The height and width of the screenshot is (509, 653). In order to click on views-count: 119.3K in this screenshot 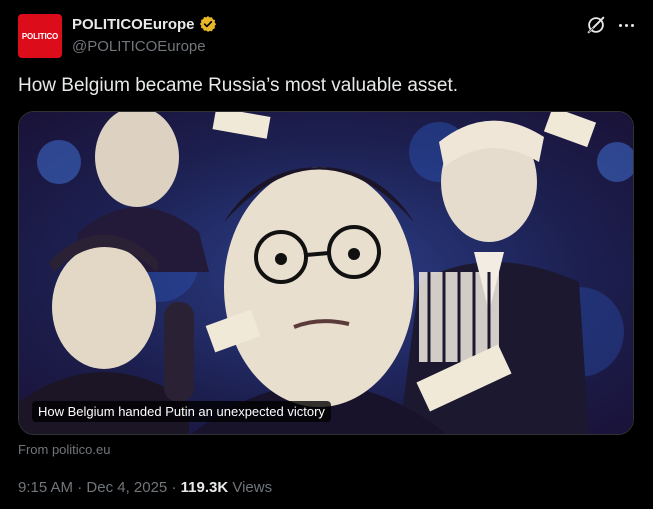, I will do `click(204, 487)`.